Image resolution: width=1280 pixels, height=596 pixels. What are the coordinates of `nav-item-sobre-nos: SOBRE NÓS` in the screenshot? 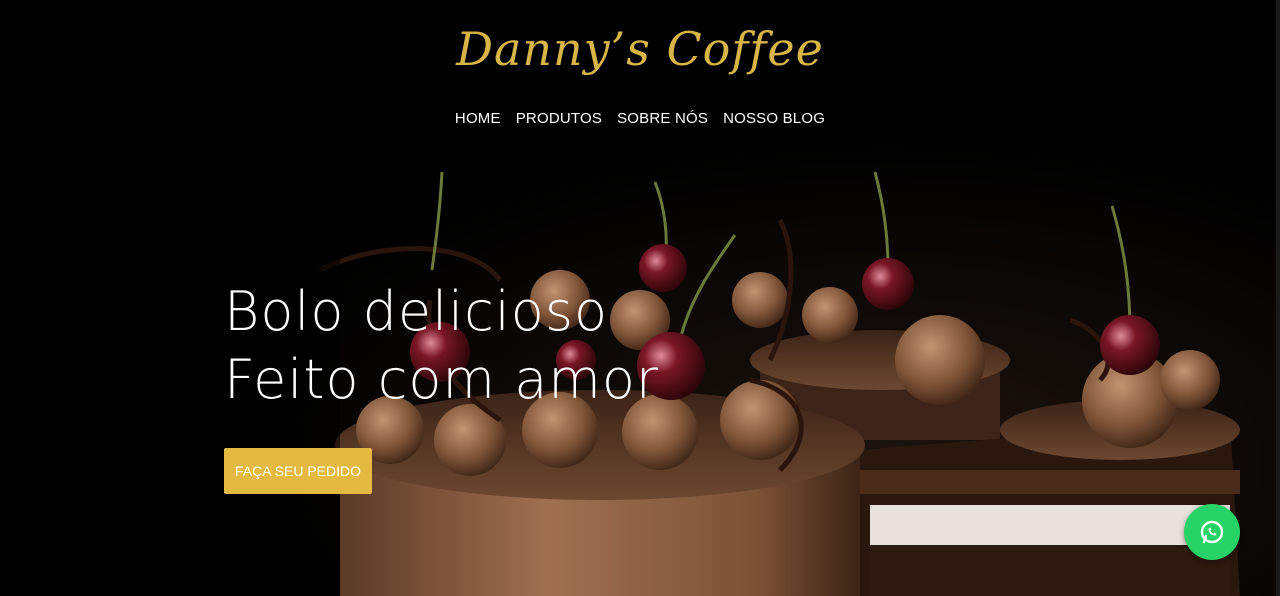 It's located at (662, 118).